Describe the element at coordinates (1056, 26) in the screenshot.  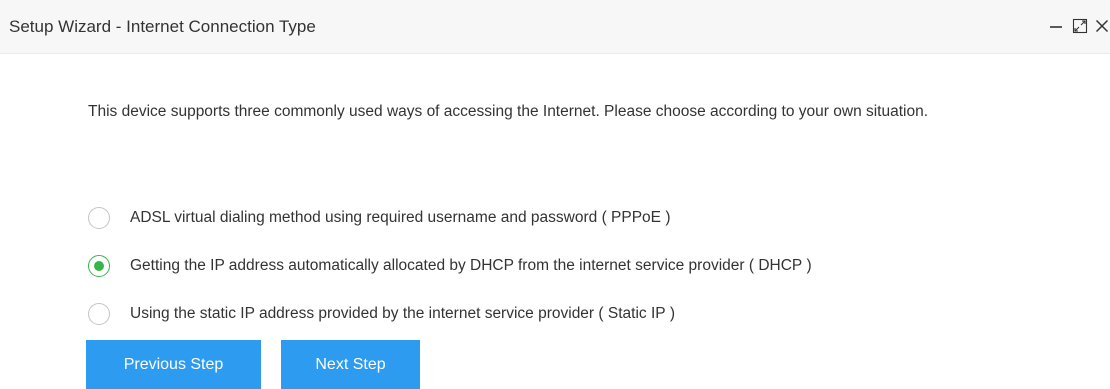
I see `minimize-icon` at that location.